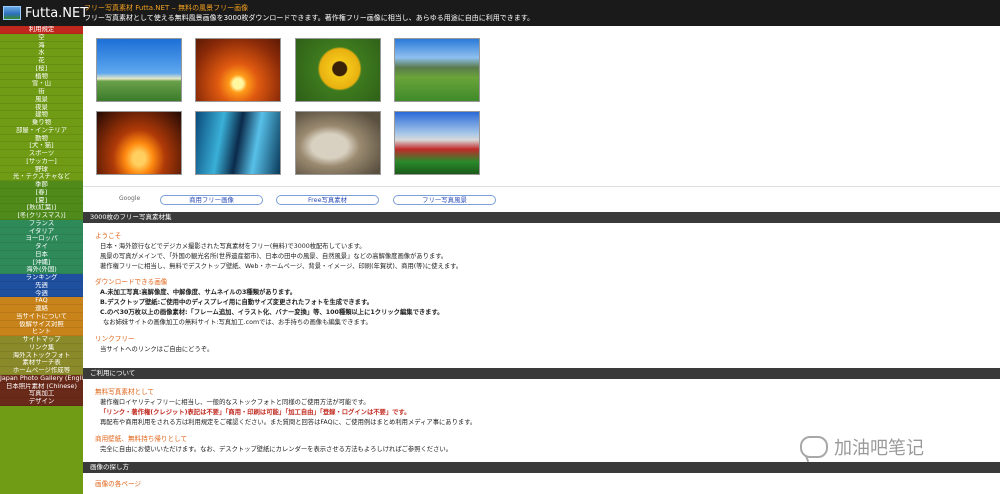 The width and height of the screenshot is (1000, 494). I want to click on thumb-sunset, so click(238, 70).